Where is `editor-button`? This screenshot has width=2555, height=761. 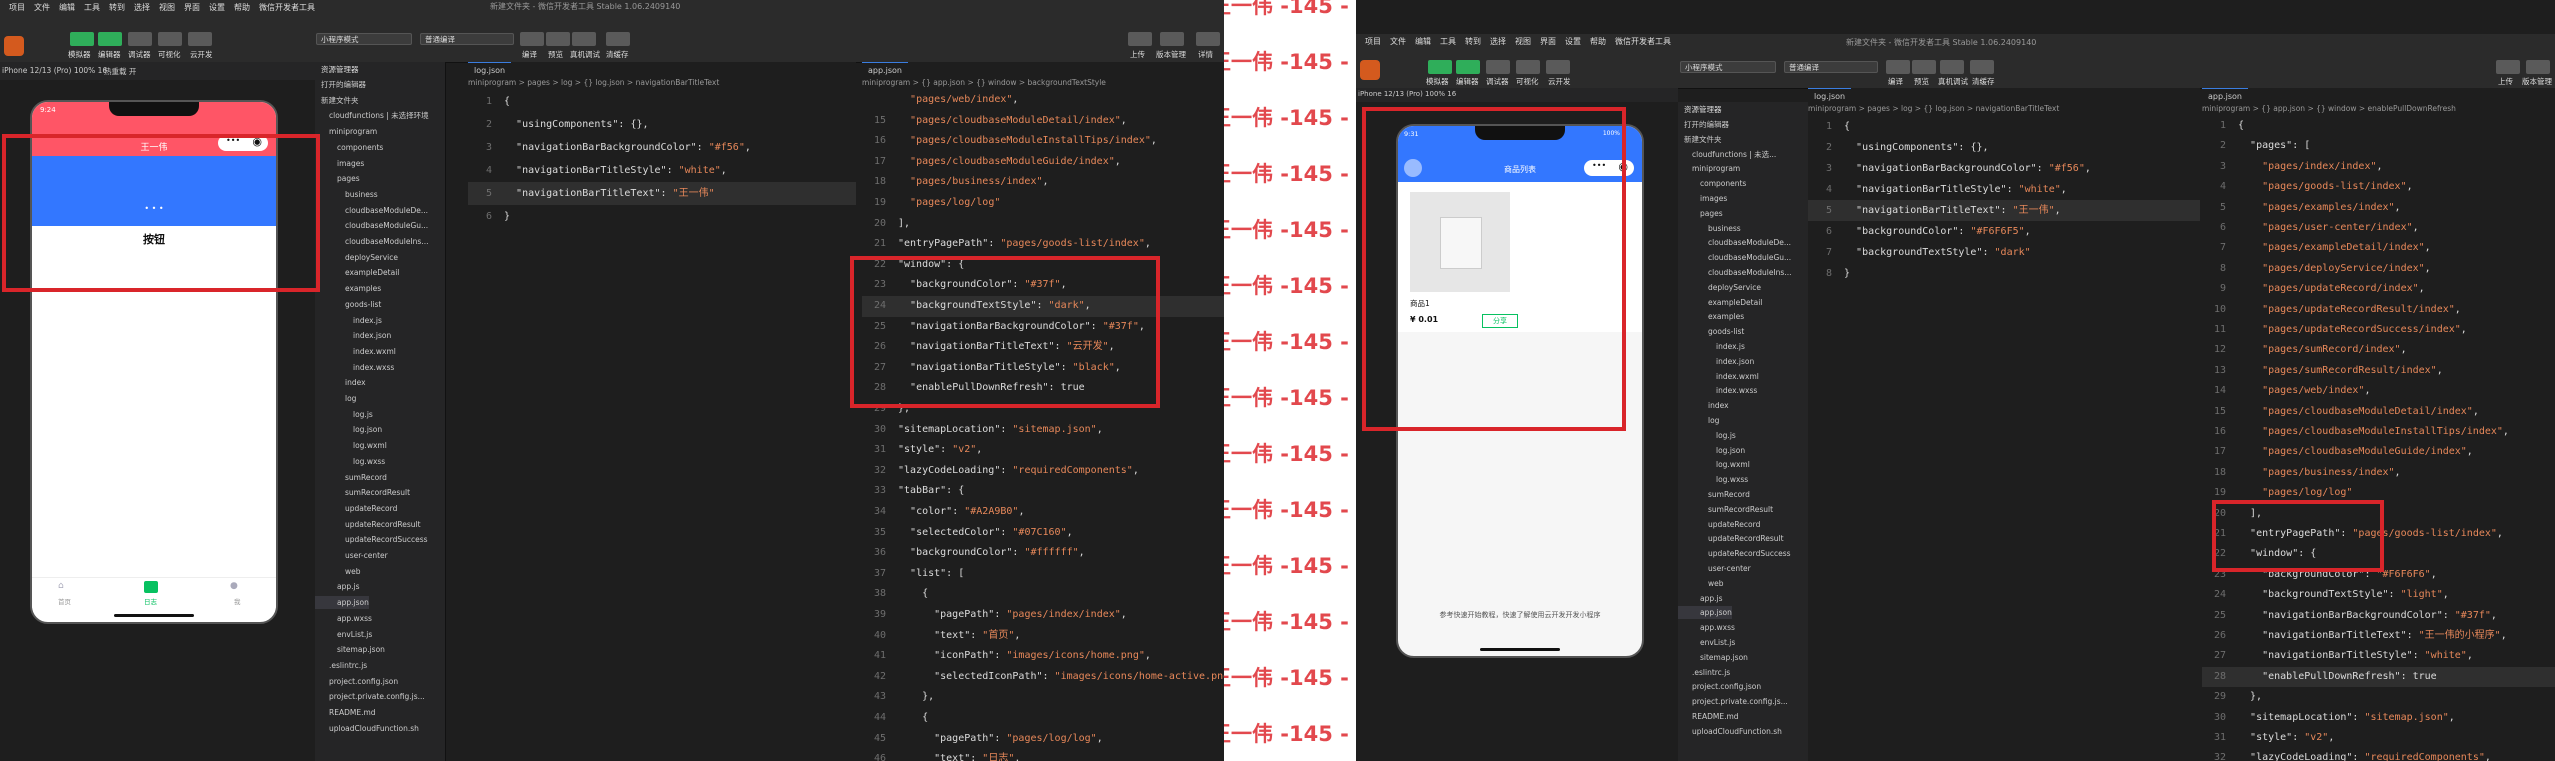 editor-button is located at coordinates (1468, 67).